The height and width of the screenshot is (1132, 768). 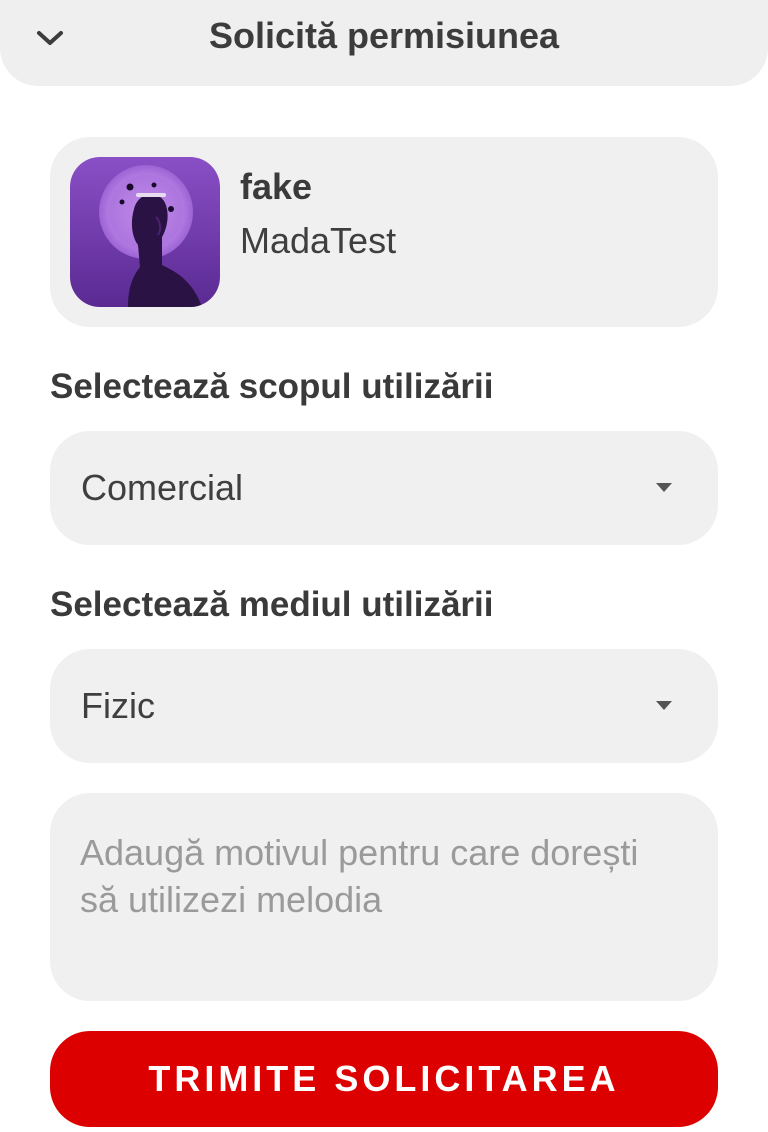 What do you see at coordinates (380, 904) in the screenshot?
I see `reason-input` at bounding box center [380, 904].